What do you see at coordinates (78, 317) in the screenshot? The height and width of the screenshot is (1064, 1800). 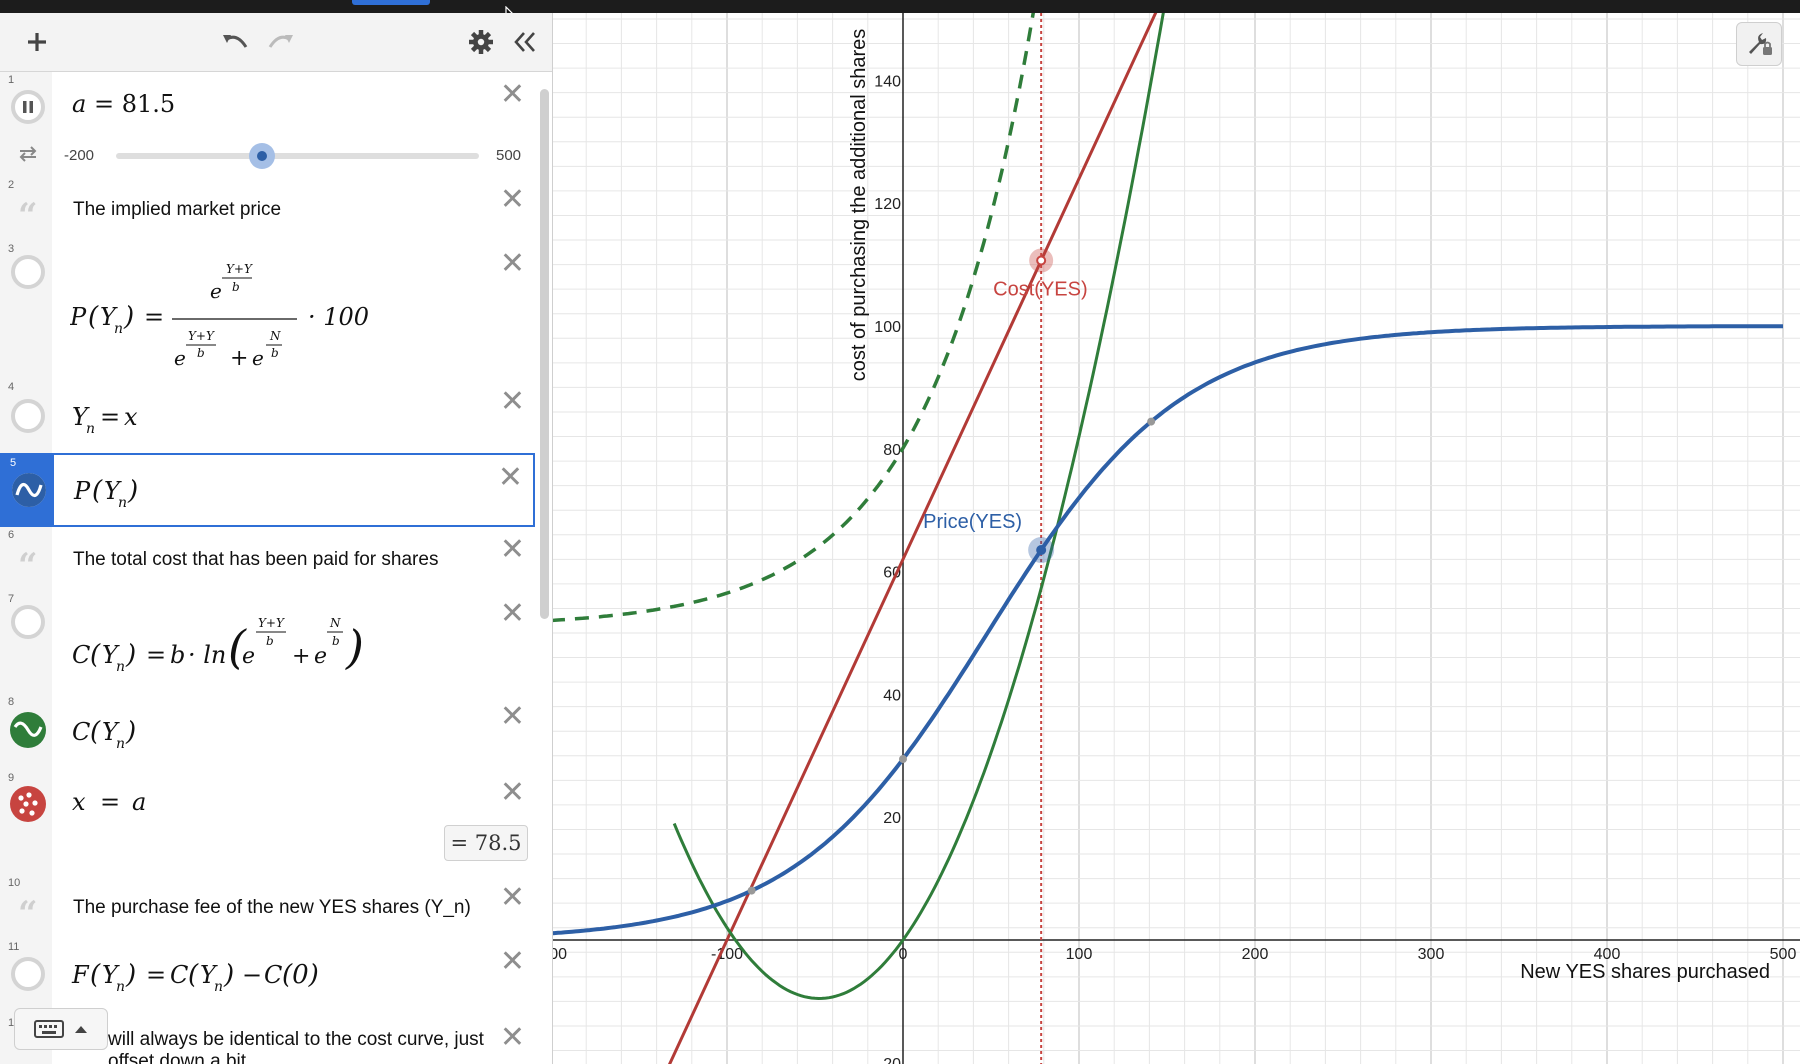 I see `svg-text: P` at bounding box center [78, 317].